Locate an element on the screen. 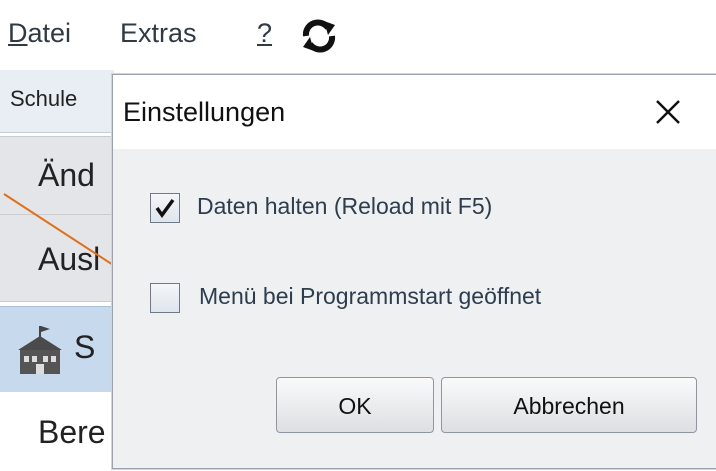 Image resolution: width=716 pixels, height=471 pixels. tab-schule: Schule is located at coordinates (57, 101).